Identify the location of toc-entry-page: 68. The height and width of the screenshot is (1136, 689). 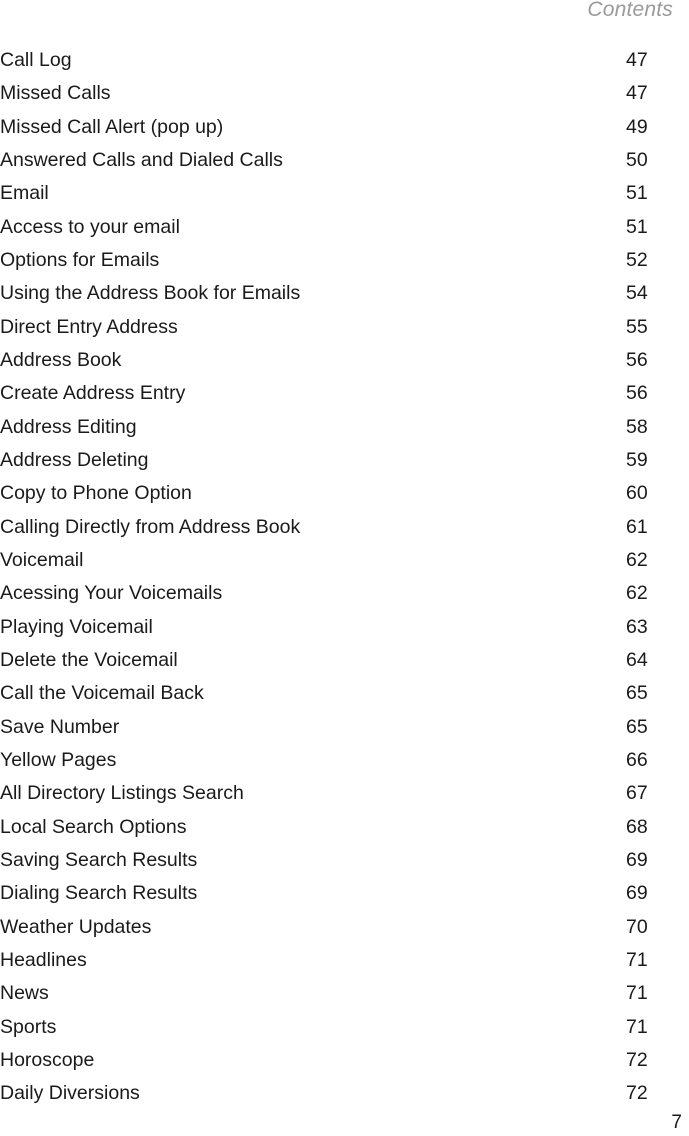
(637, 826).